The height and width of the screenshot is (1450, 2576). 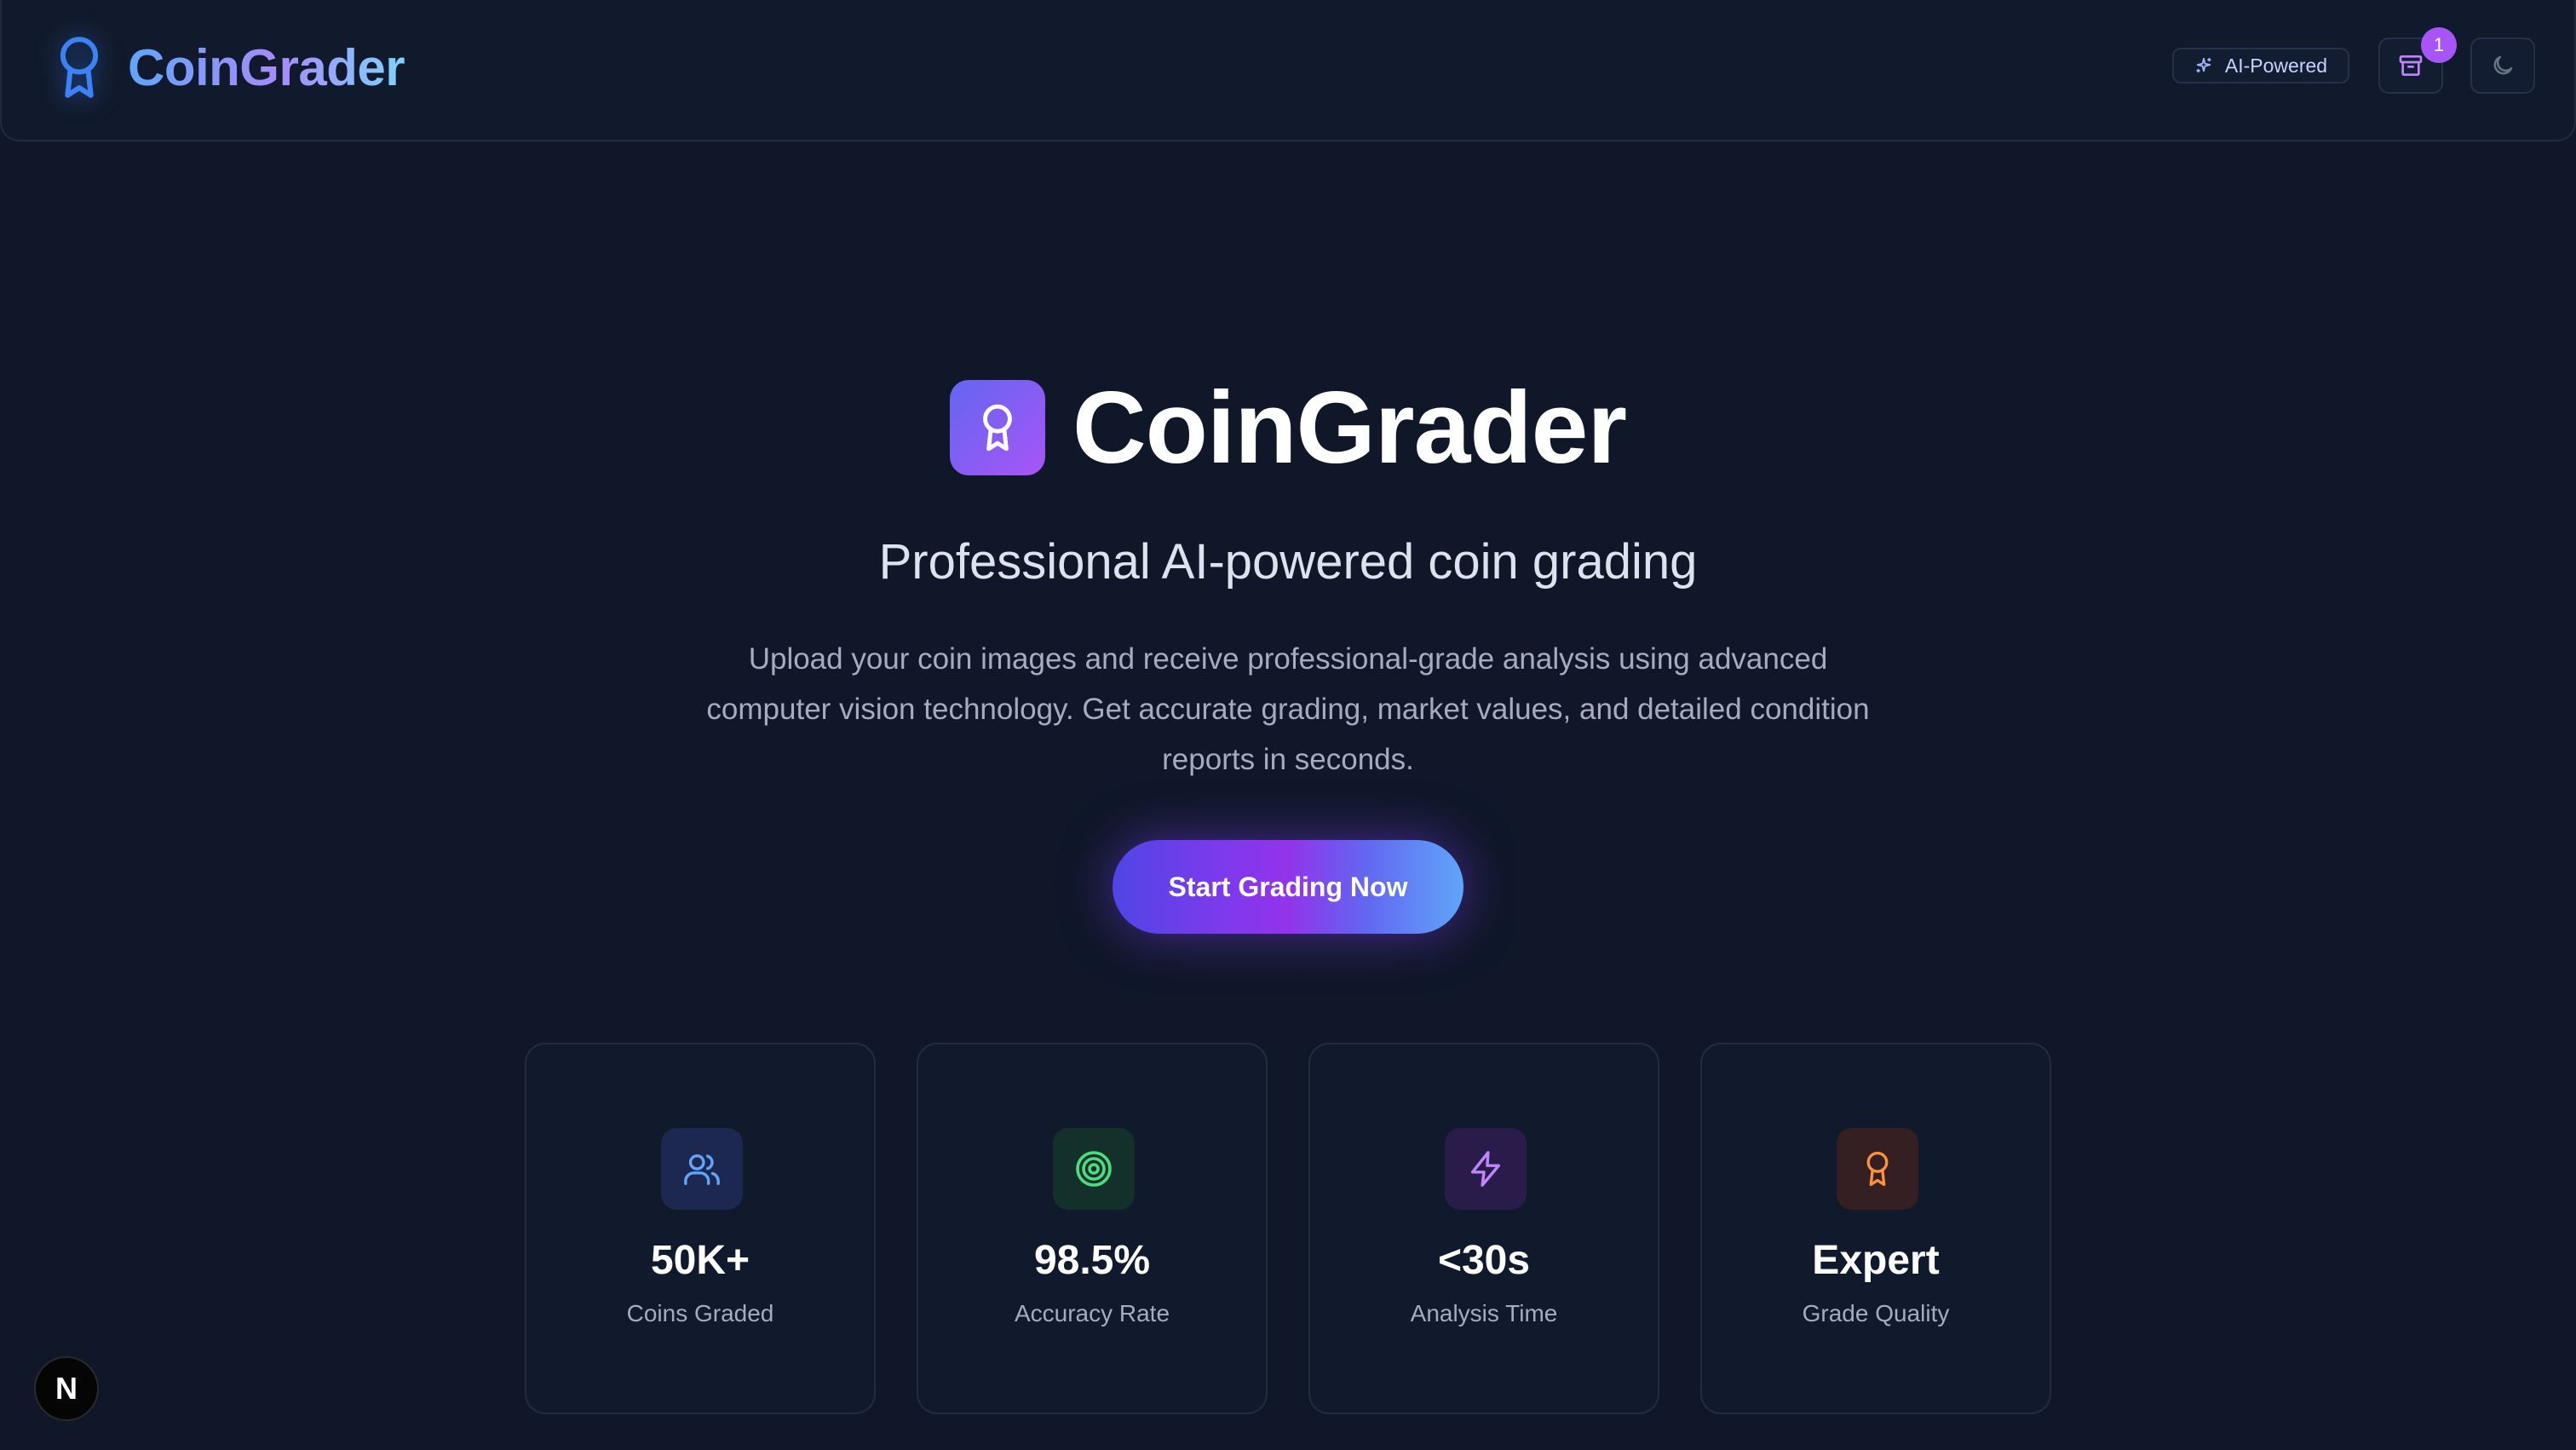 I want to click on hero-title-row: CoinGrader, so click(x=1288, y=427).